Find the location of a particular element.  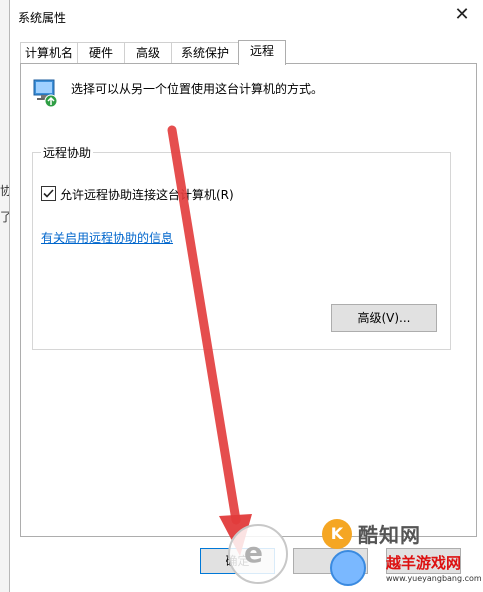

kuzhi-watermark-text: 酷知网 is located at coordinates (389, 535).